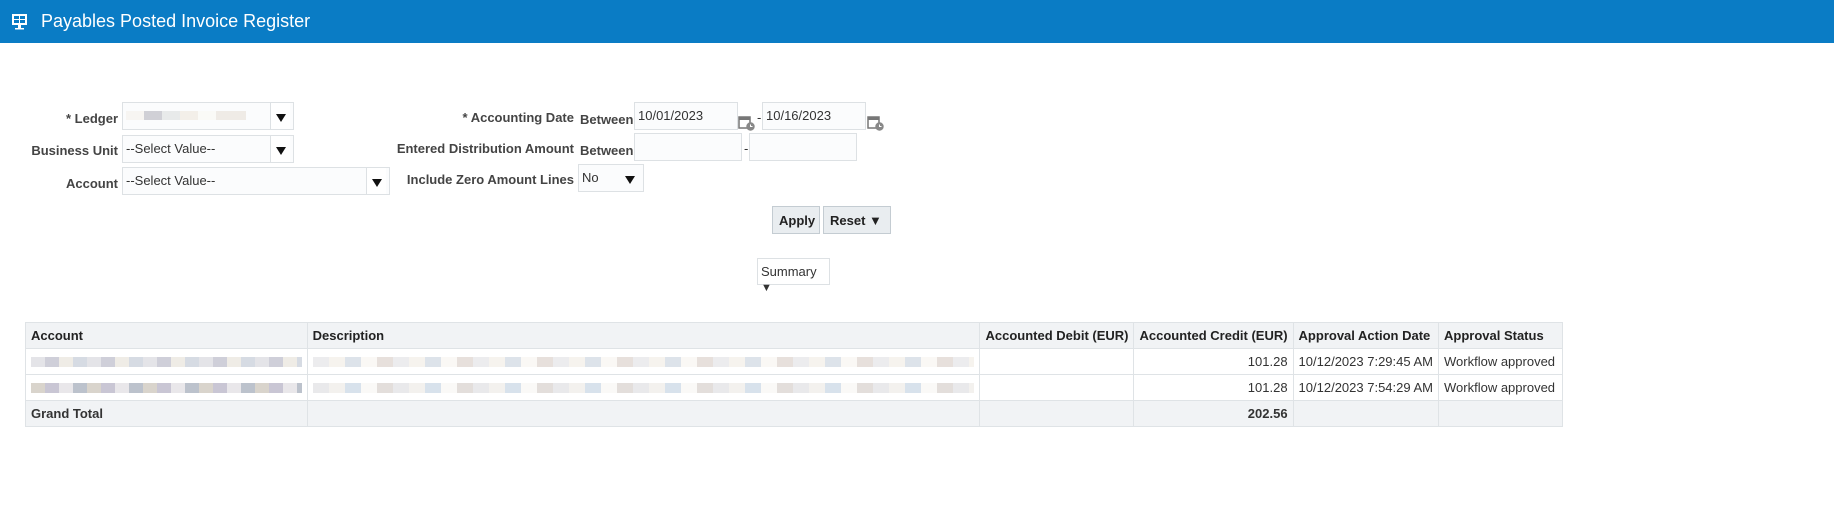  What do you see at coordinates (171, 180) in the screenshot?
I see `account-value: --Select Value--` at bounding box center [171, 180].